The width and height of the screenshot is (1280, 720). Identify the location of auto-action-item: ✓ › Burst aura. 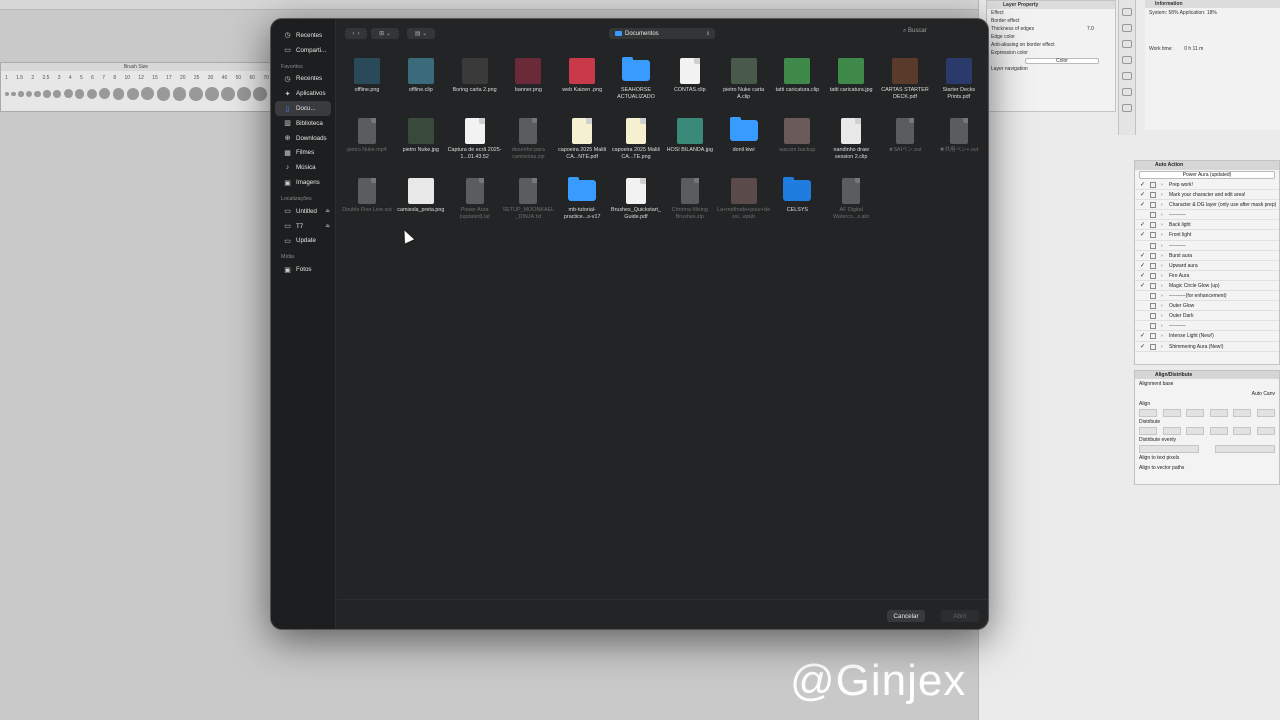
(1207, 256).